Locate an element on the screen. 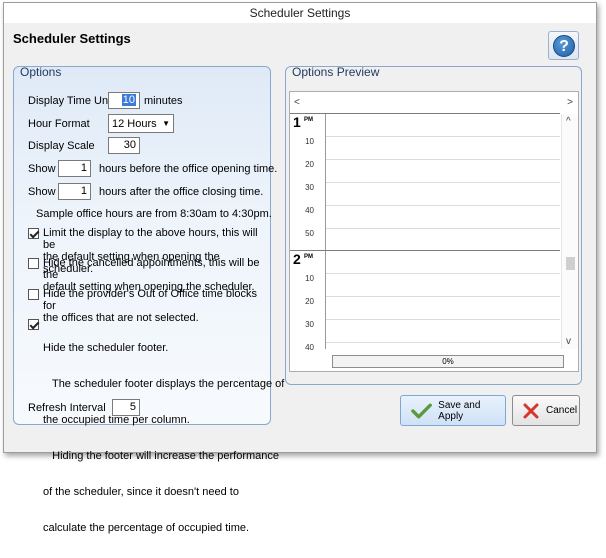  options-preview-legend: Options Preview is located at coordinates (336, 72).